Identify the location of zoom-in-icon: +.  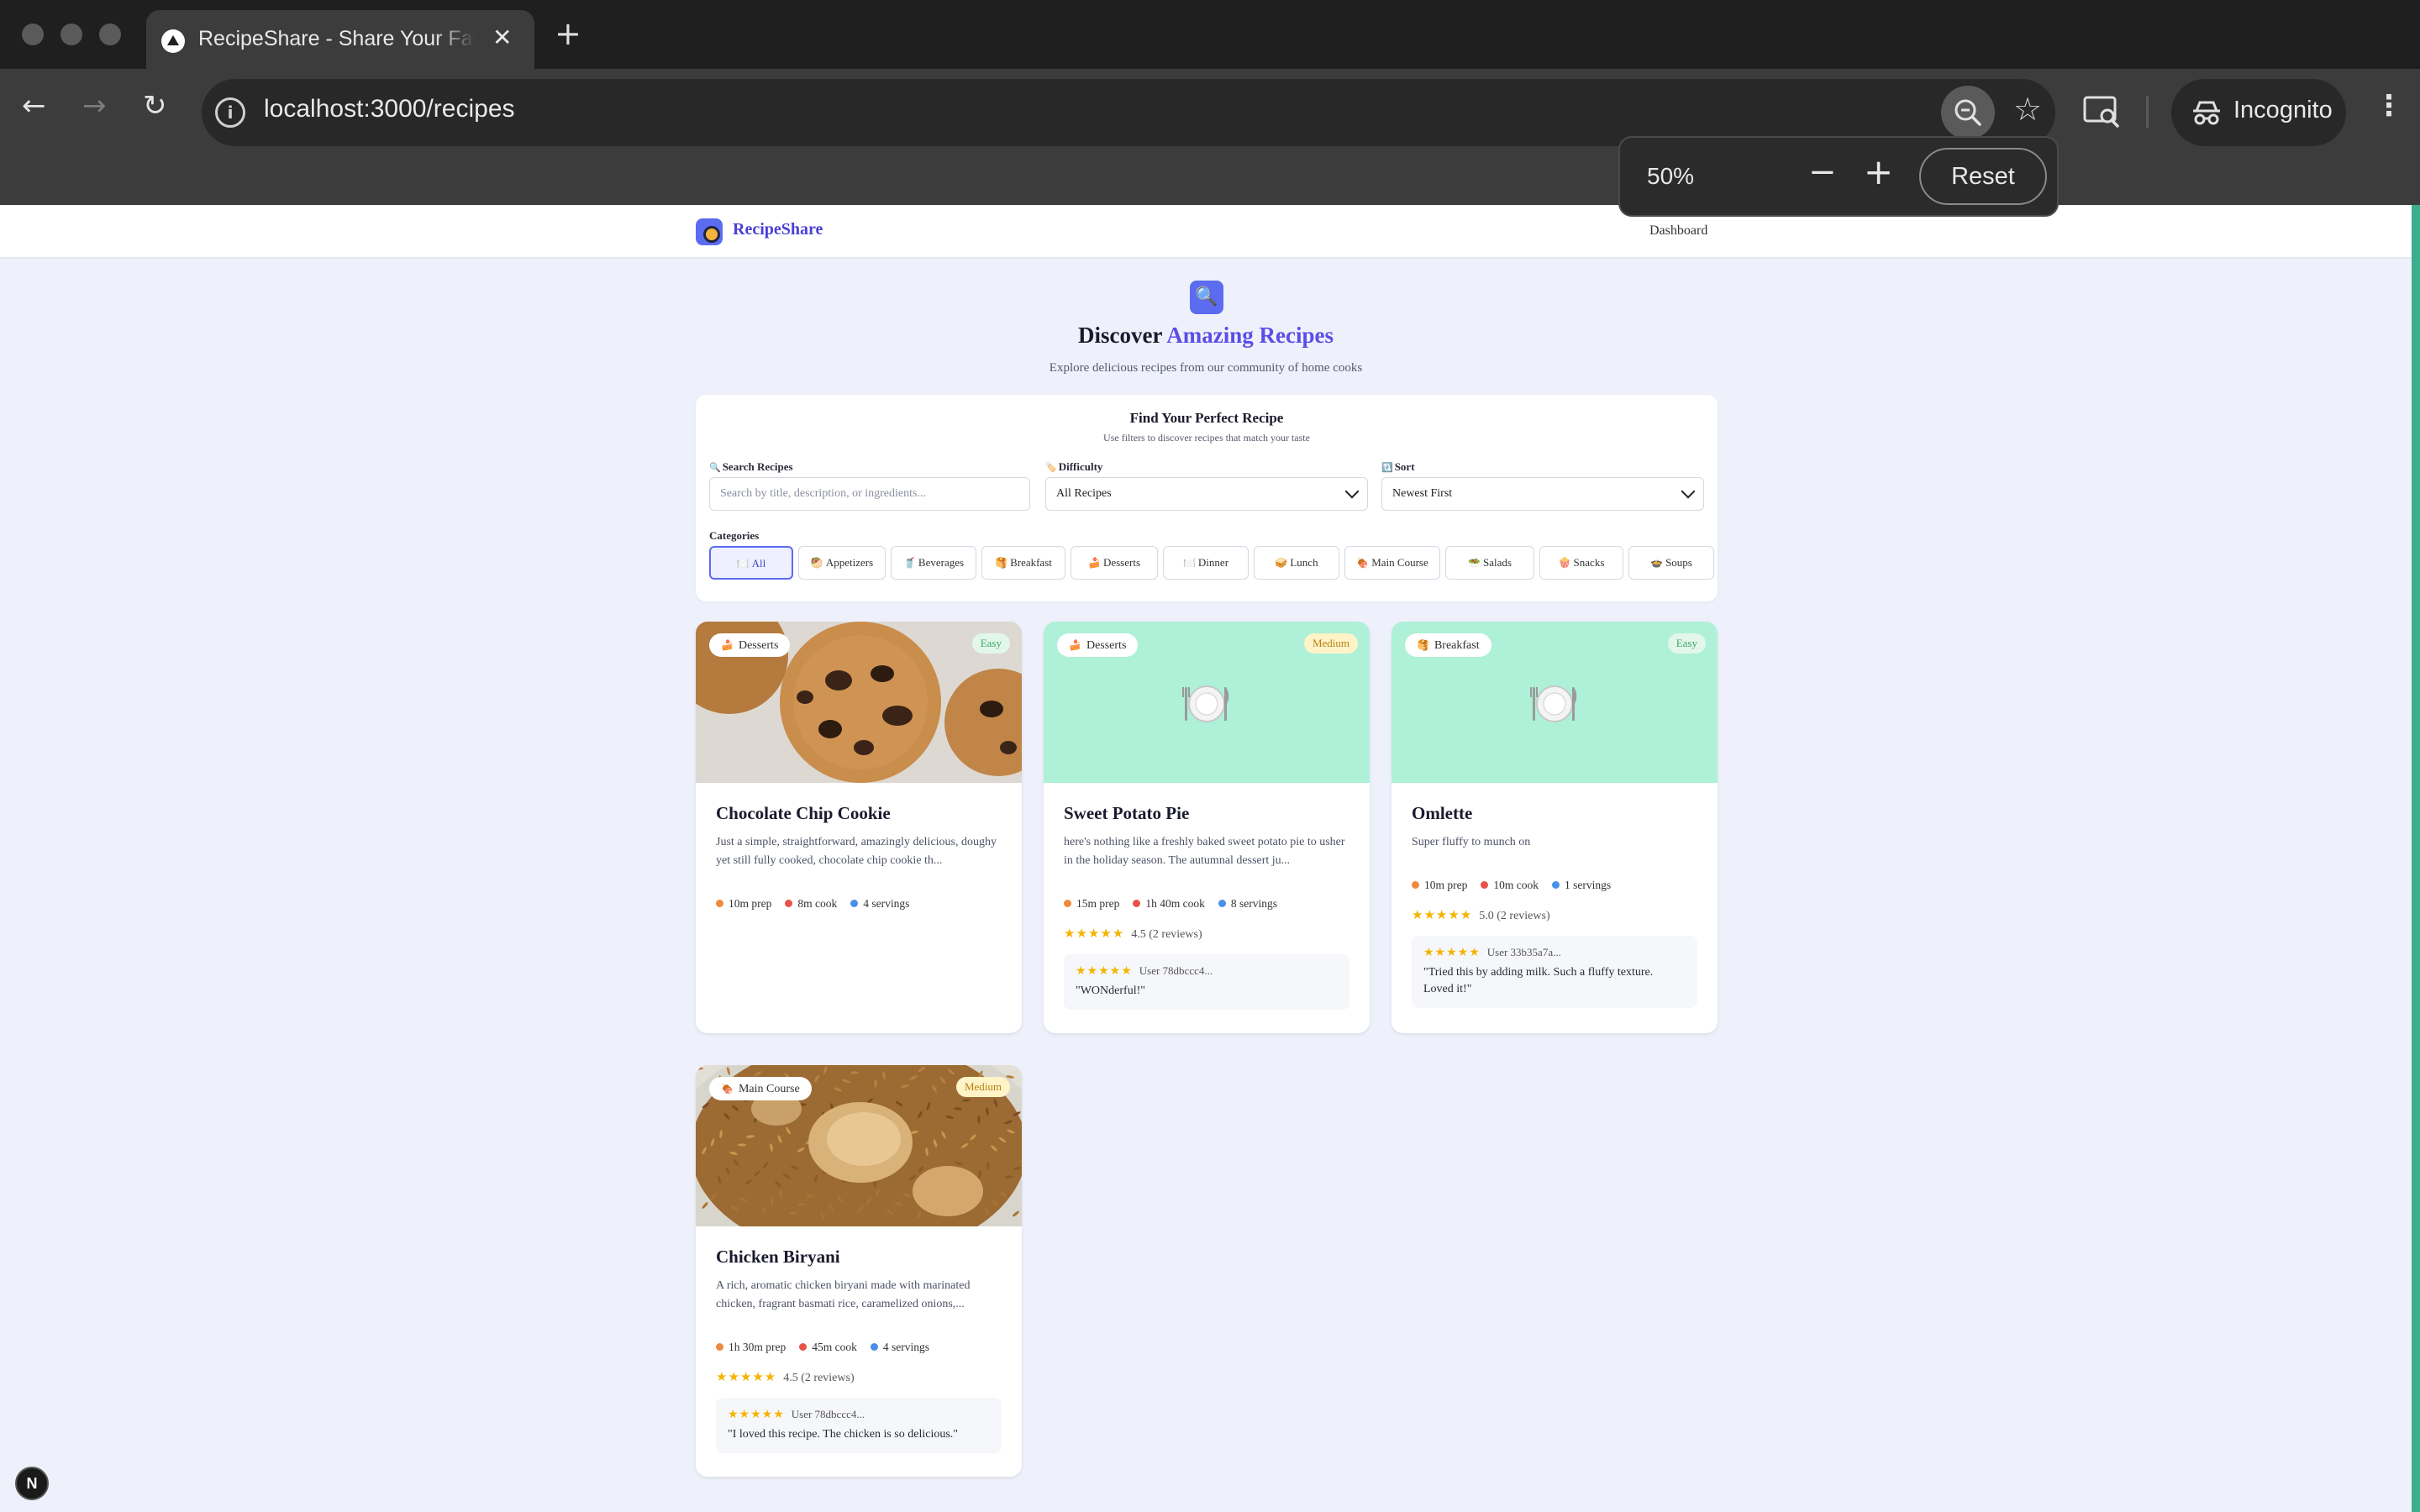
(1878, 171).